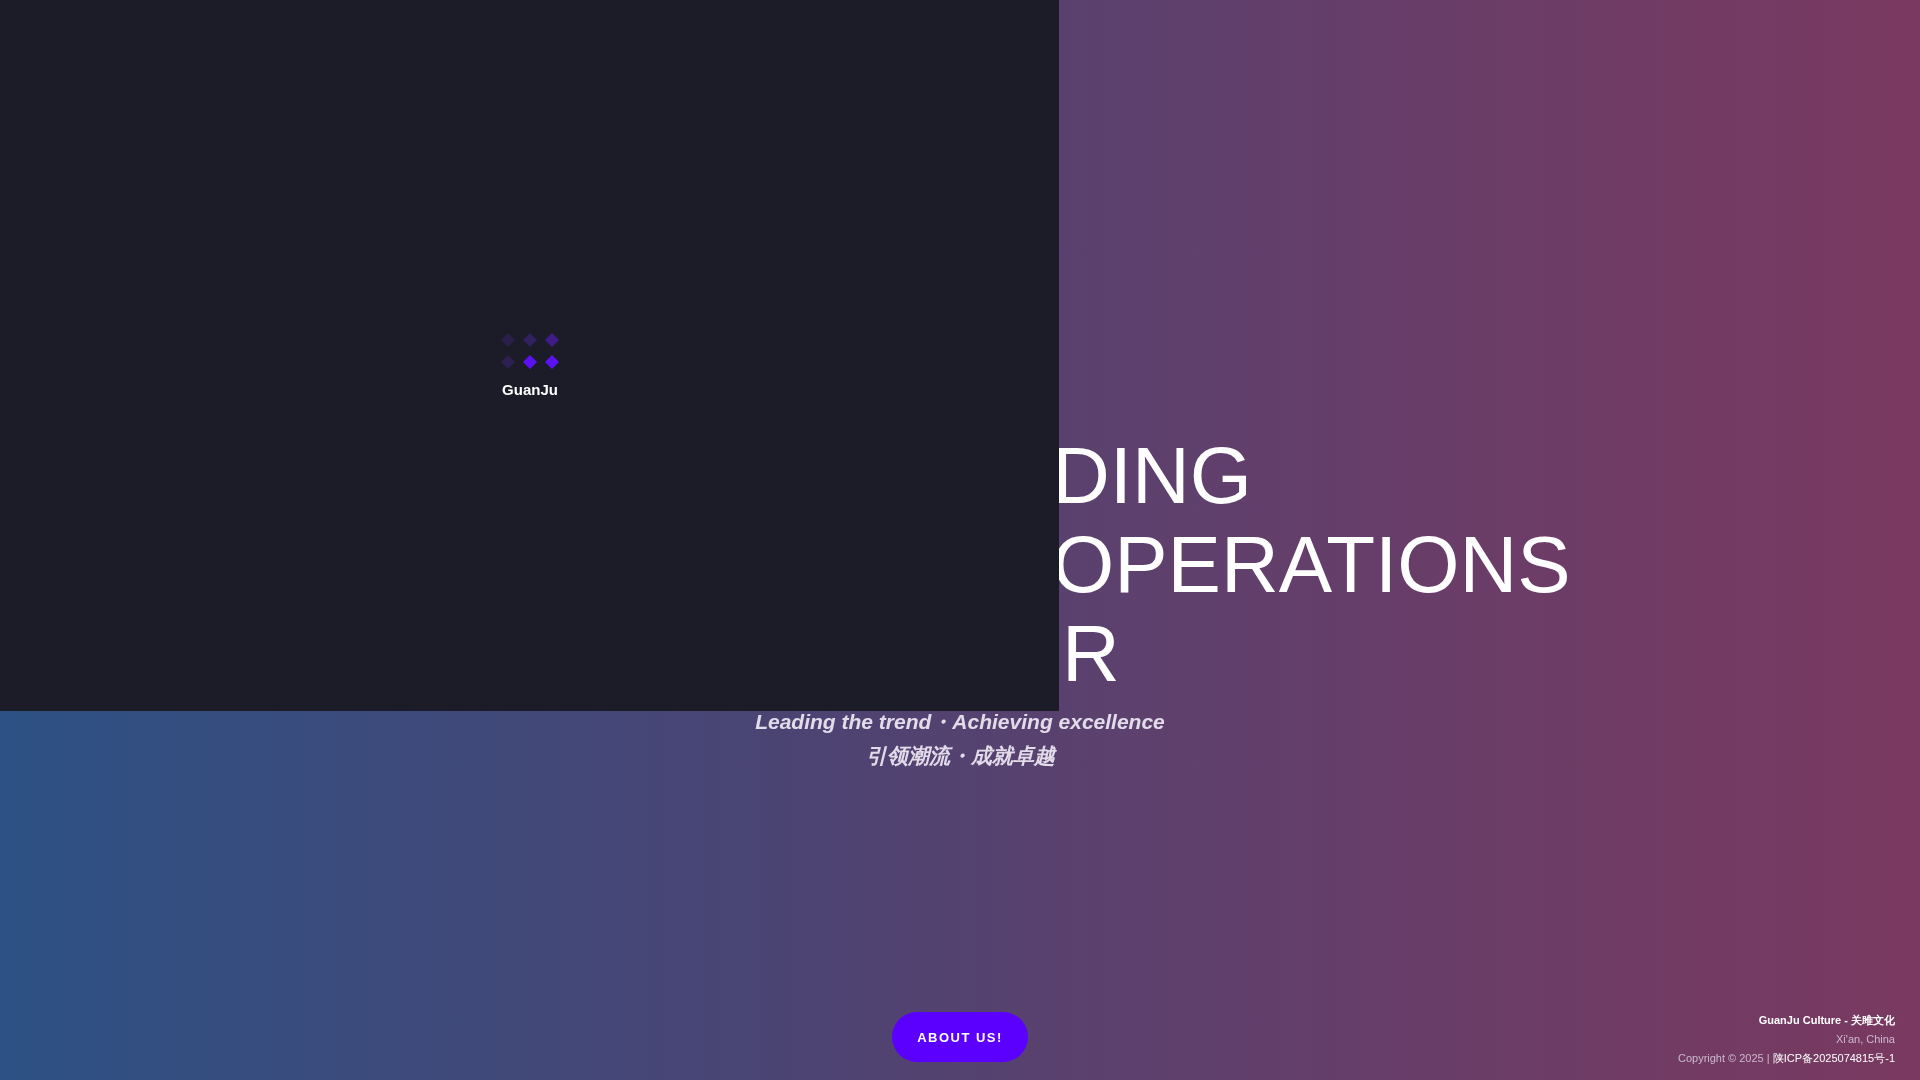  Describe the element at coordinates (1826, 1020) in the screenshot. I see `company-name: GuanJu Culture - 关雎文化` at that location.